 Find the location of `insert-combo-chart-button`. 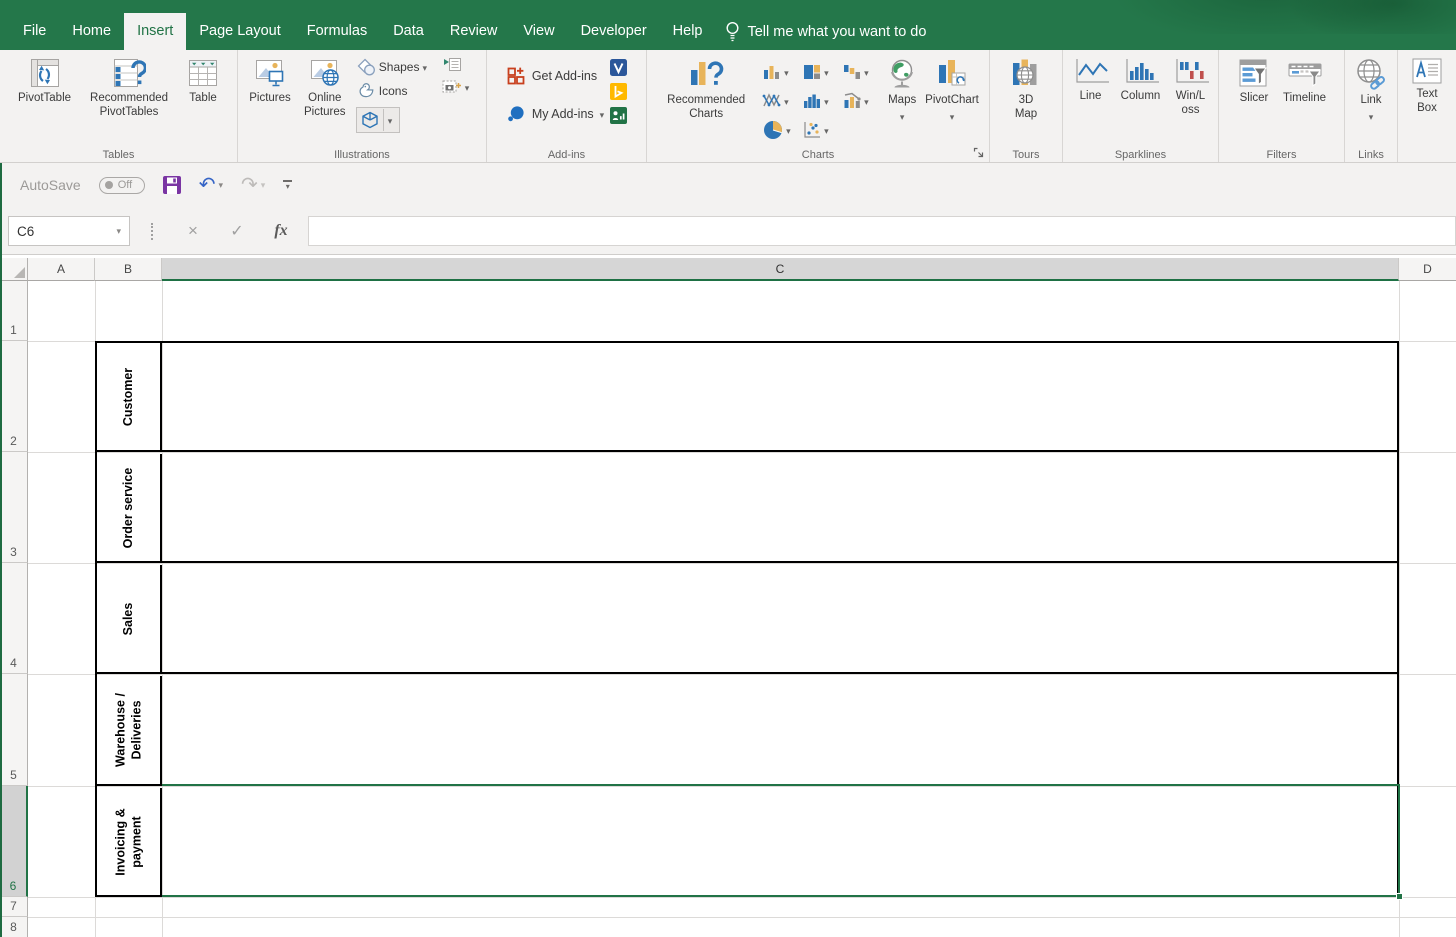

insert-combo-chart-button is located at coordinates (862, 100).